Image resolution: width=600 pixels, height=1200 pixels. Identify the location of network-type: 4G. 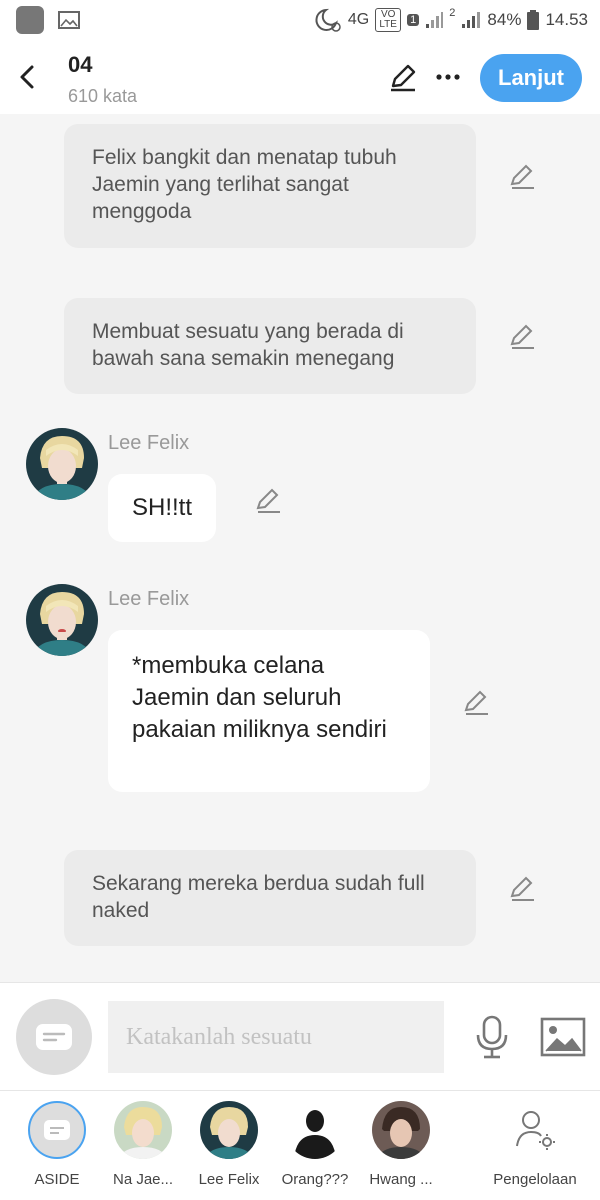
(358, 19).